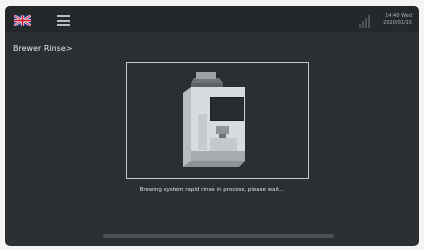  What do you see at coordinates (212, 19) in the screenshot?
I see `top-bar: 14:40 Wed 2020/01/15` at bounding box center [212, 19].